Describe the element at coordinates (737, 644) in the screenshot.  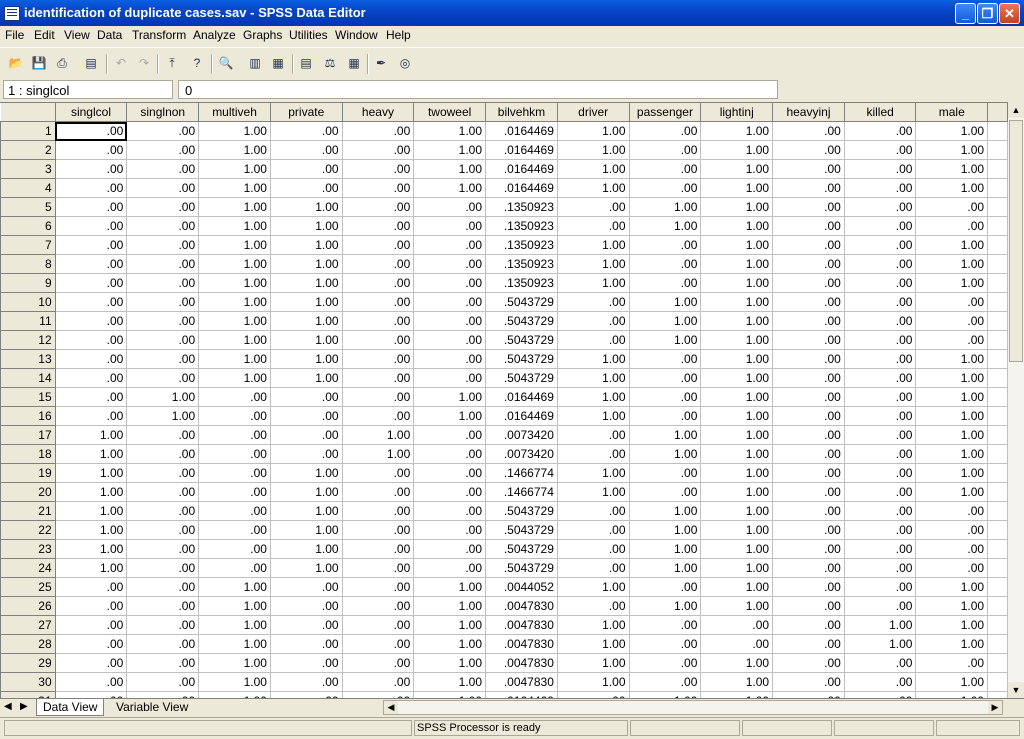
I see `cell-lightinj: .00` at that location.